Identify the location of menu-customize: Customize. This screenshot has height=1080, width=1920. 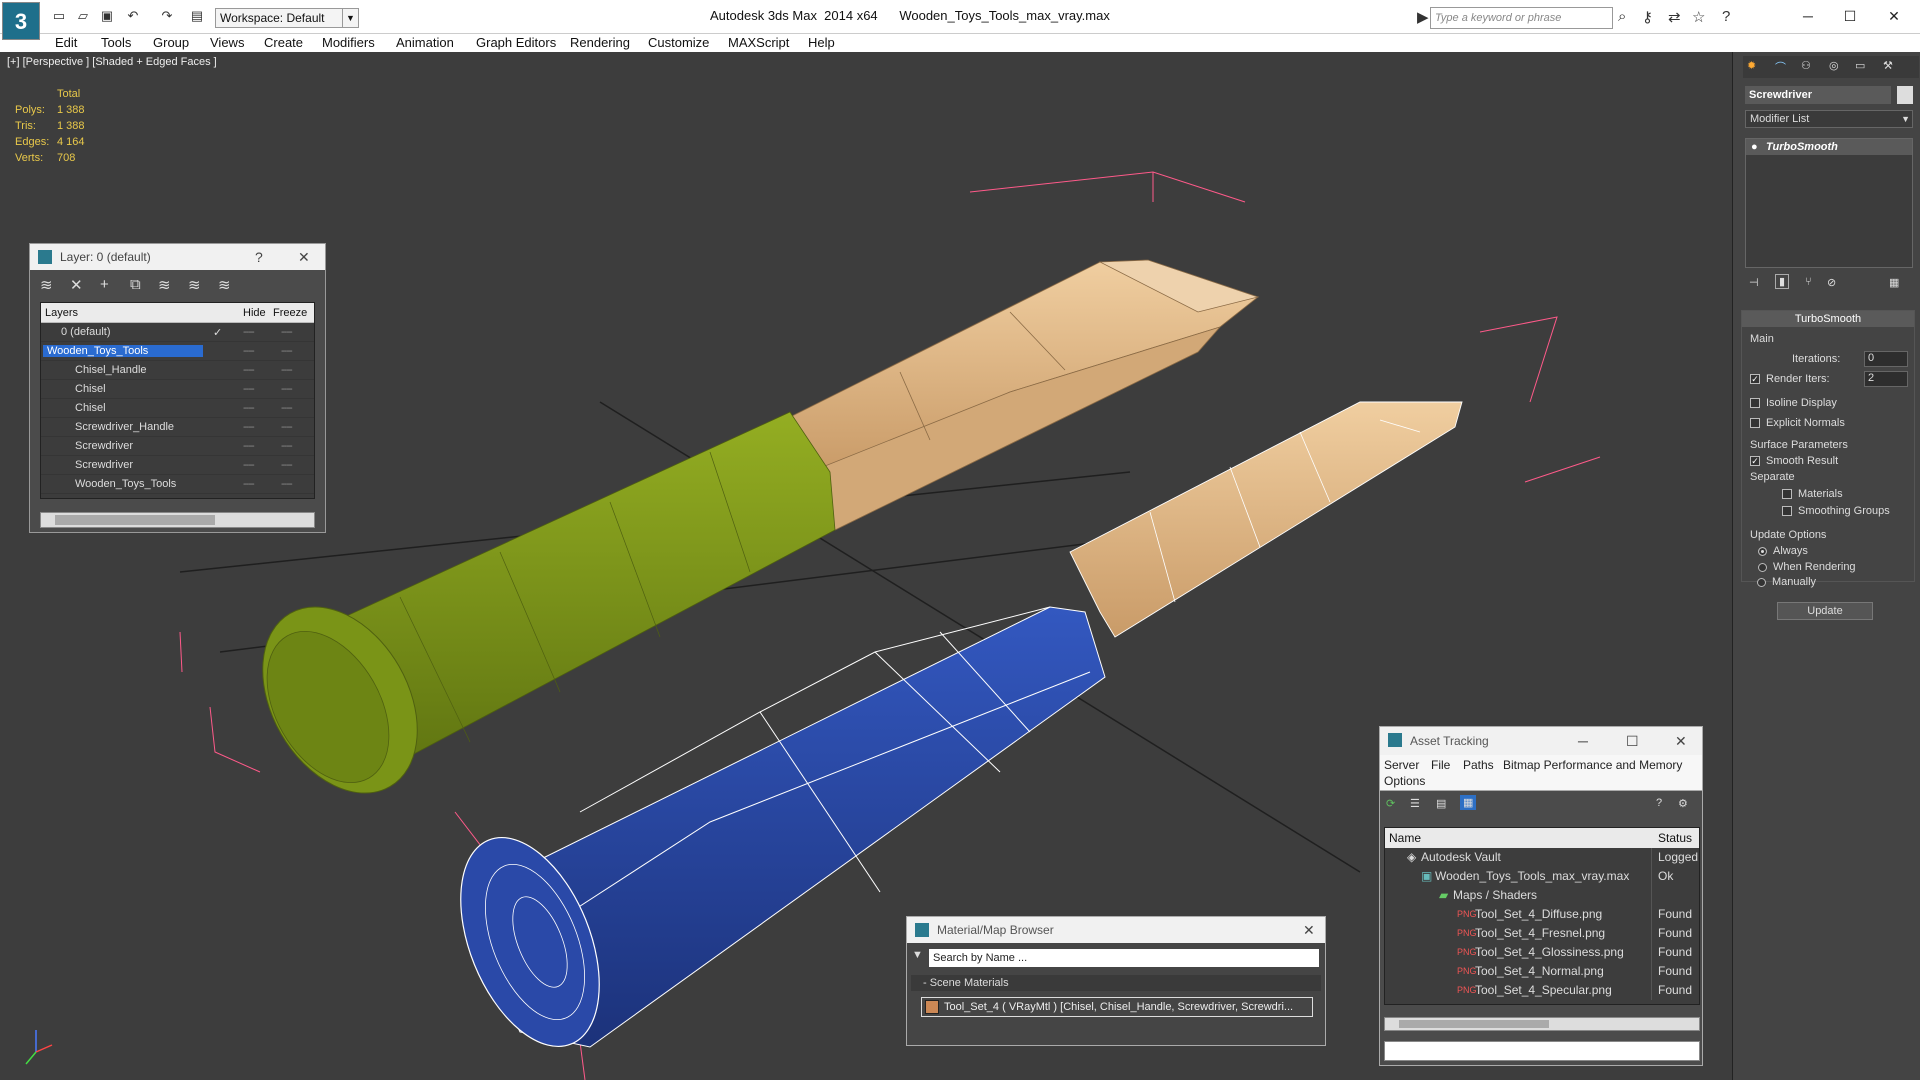
(678, 43).